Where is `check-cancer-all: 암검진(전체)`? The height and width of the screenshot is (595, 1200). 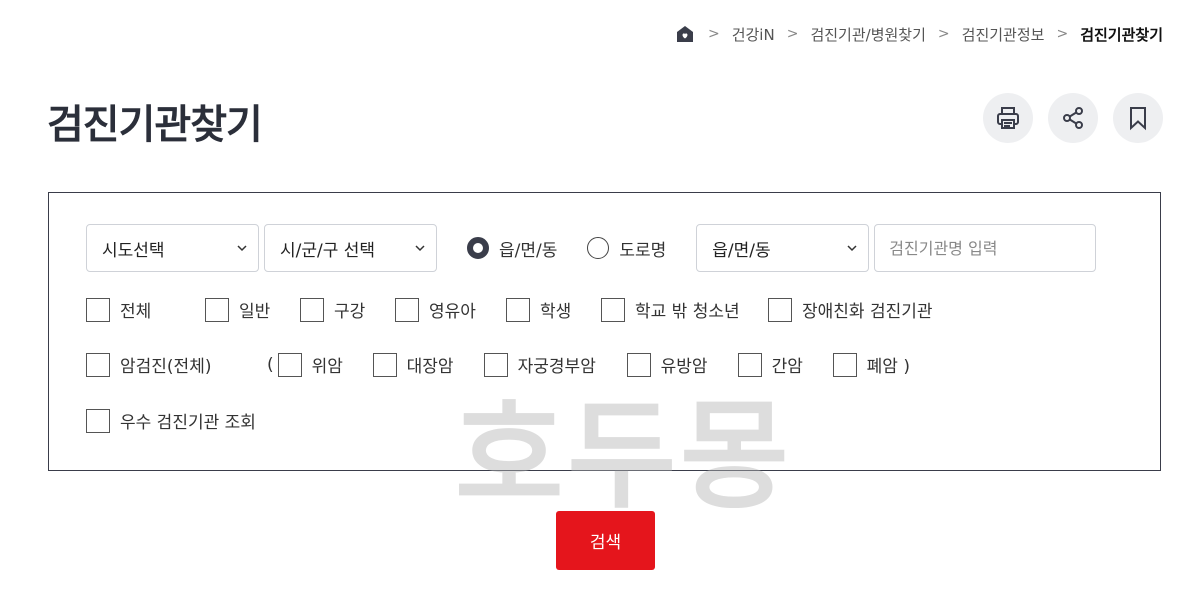
check-cancer-all: 암검진(전체) is located at coordinates (176, 364).